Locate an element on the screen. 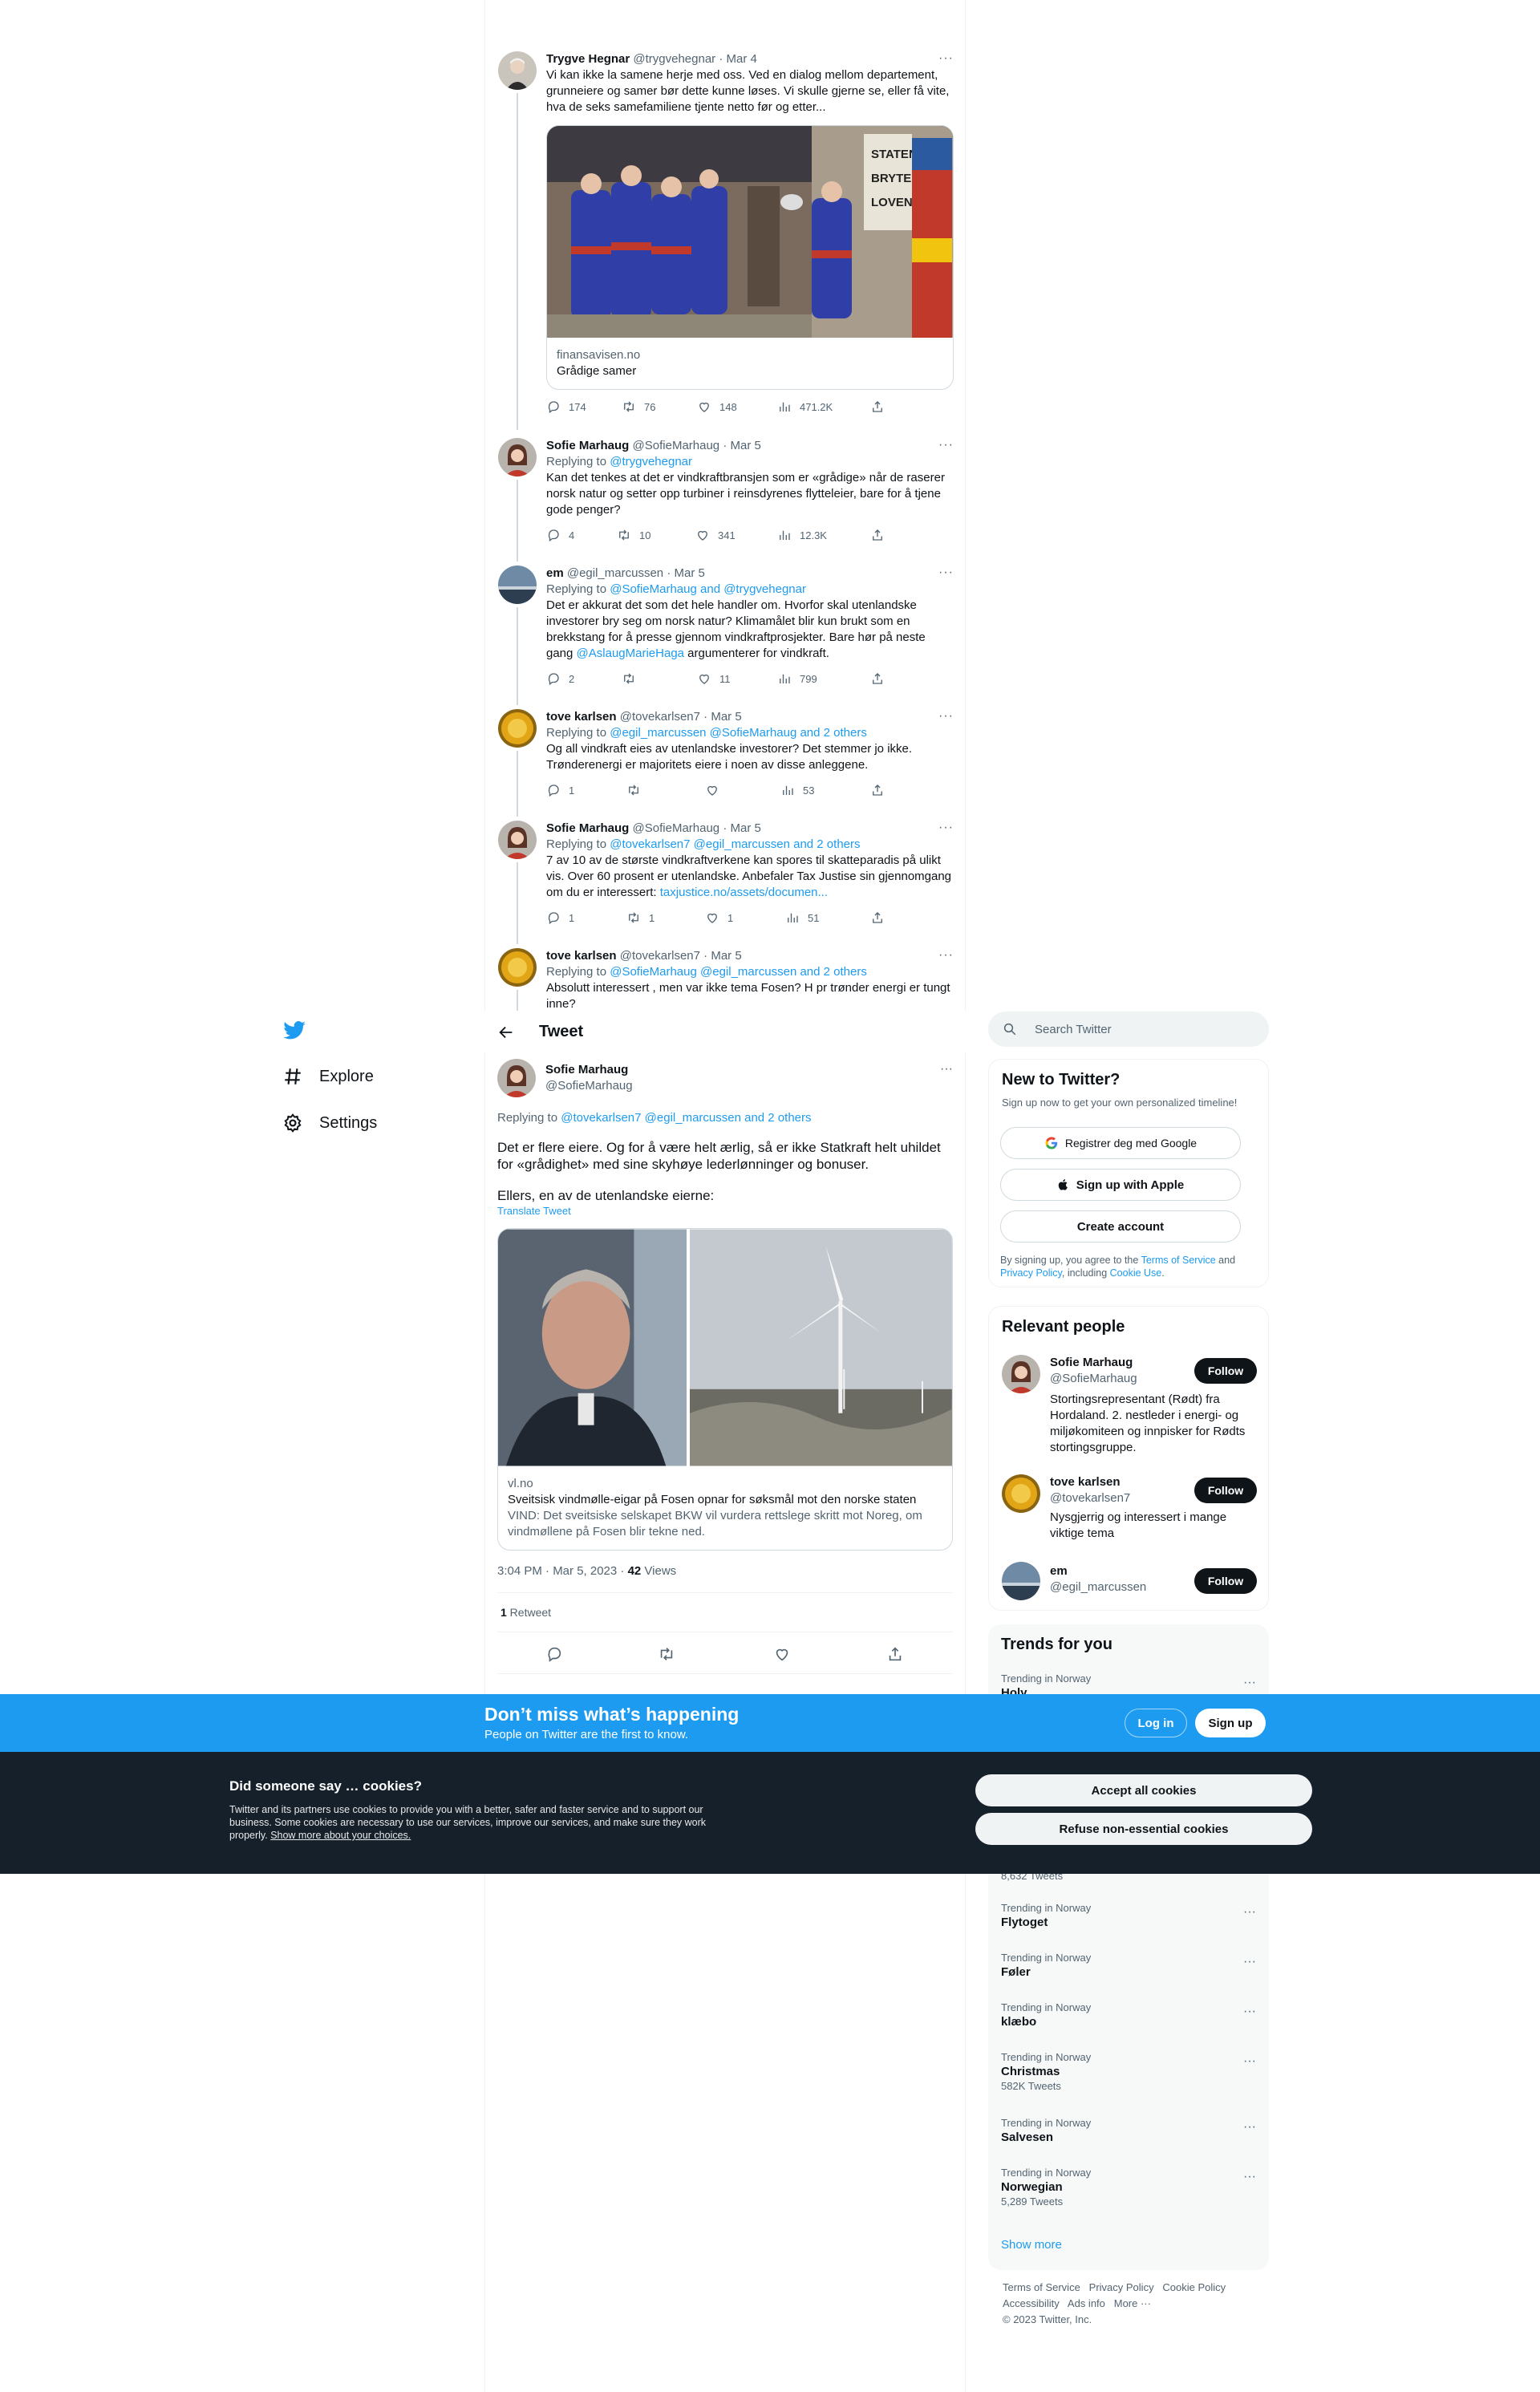 The height and width of the screenshot is (2392, 1540). retweet-icon is located at coordinates (666, 1654).